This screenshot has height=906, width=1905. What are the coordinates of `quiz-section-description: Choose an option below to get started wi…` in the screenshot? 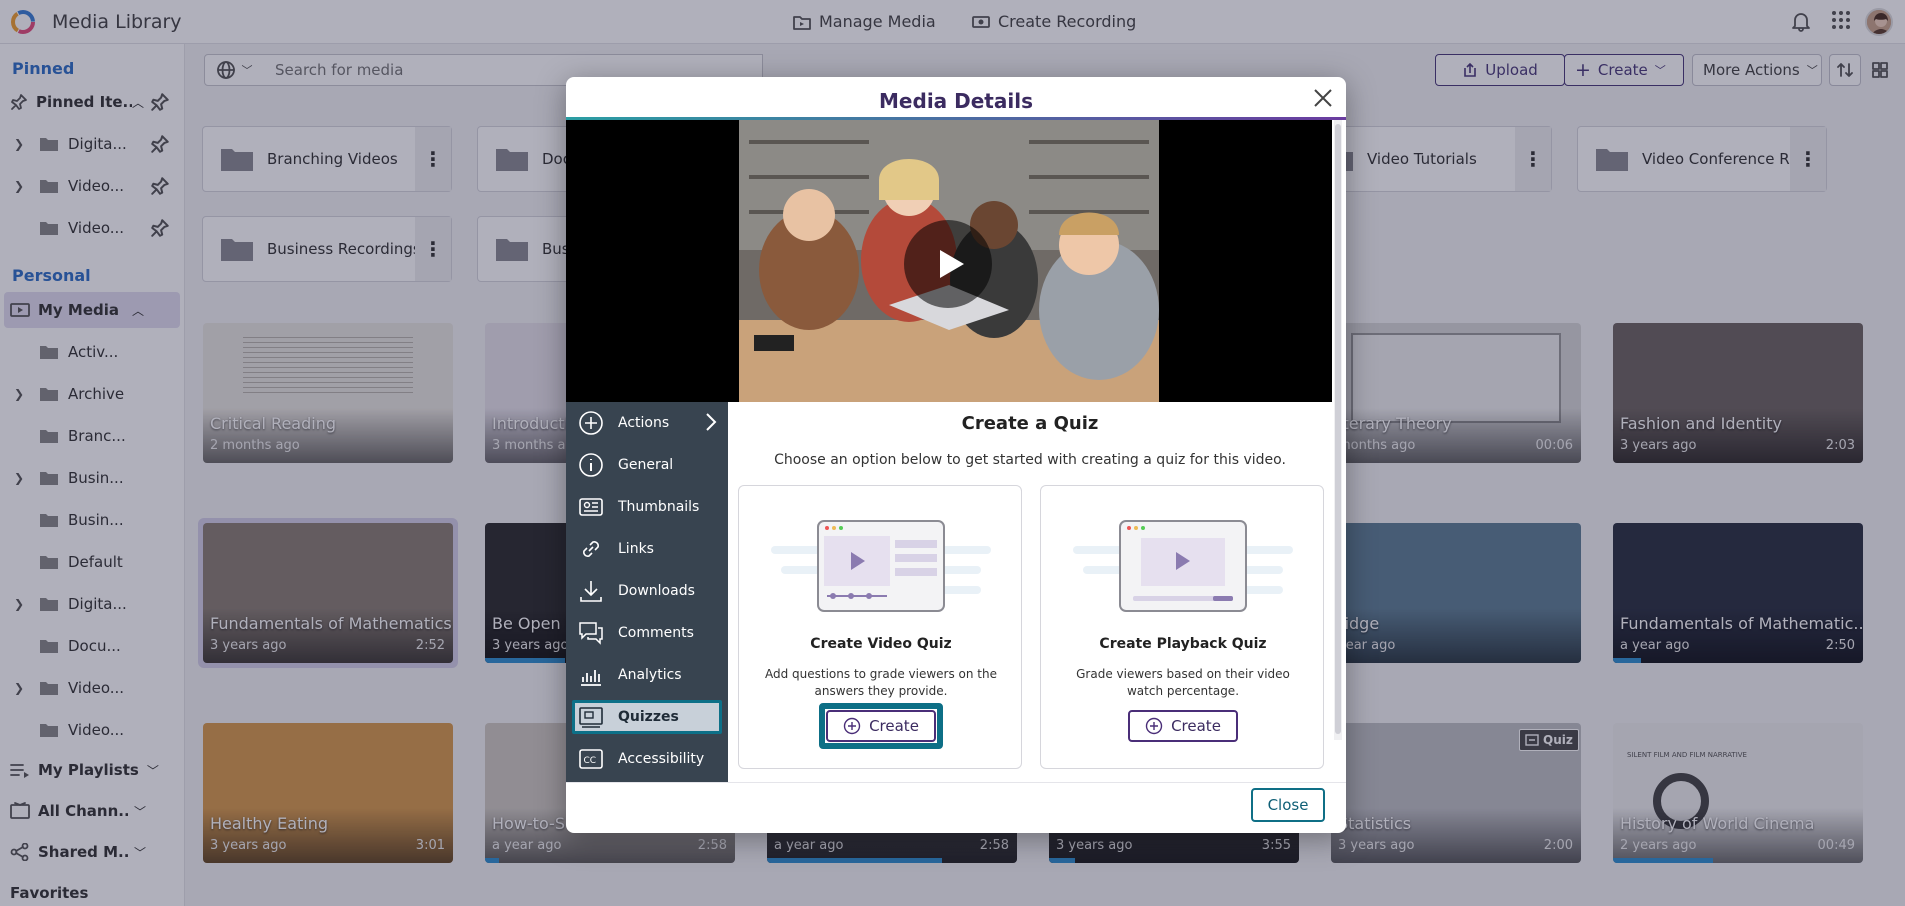 It's located at (1030, 460).